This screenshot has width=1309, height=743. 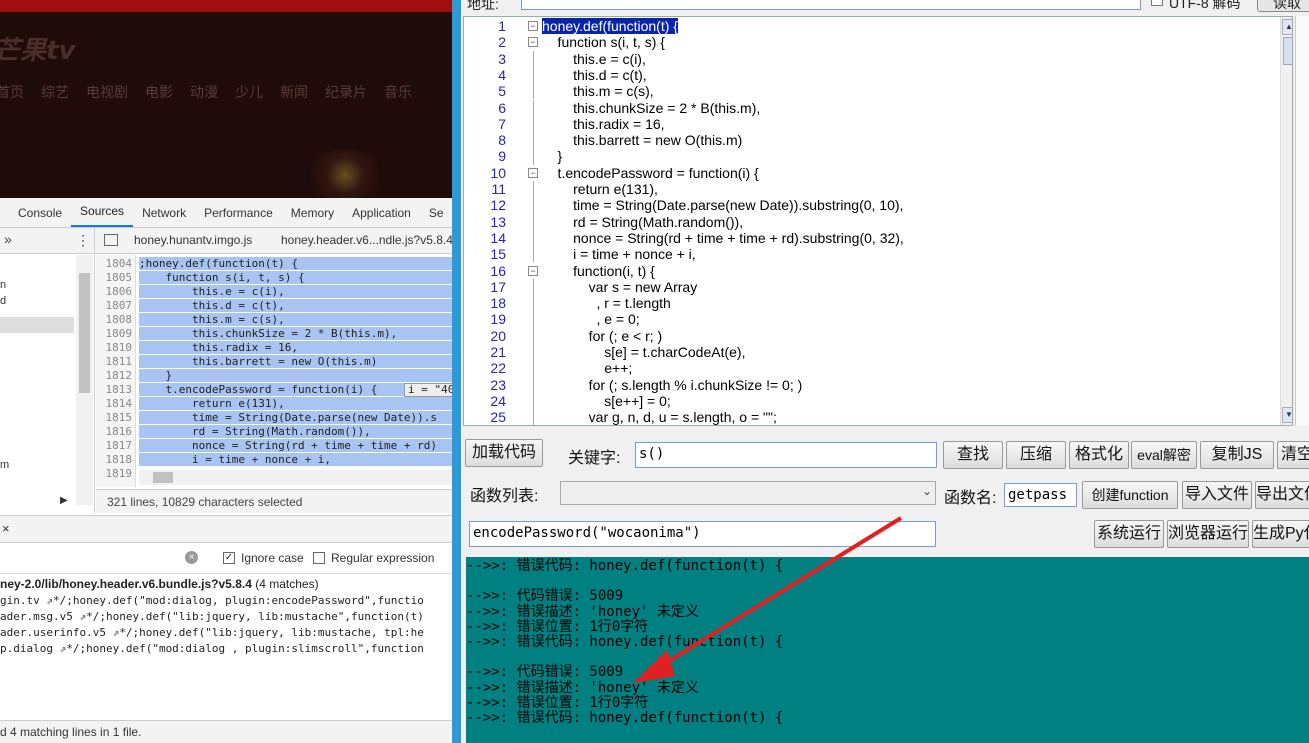 I want to click on code-line: 1806 this.e = c(i),, so click(x=274, y=292).